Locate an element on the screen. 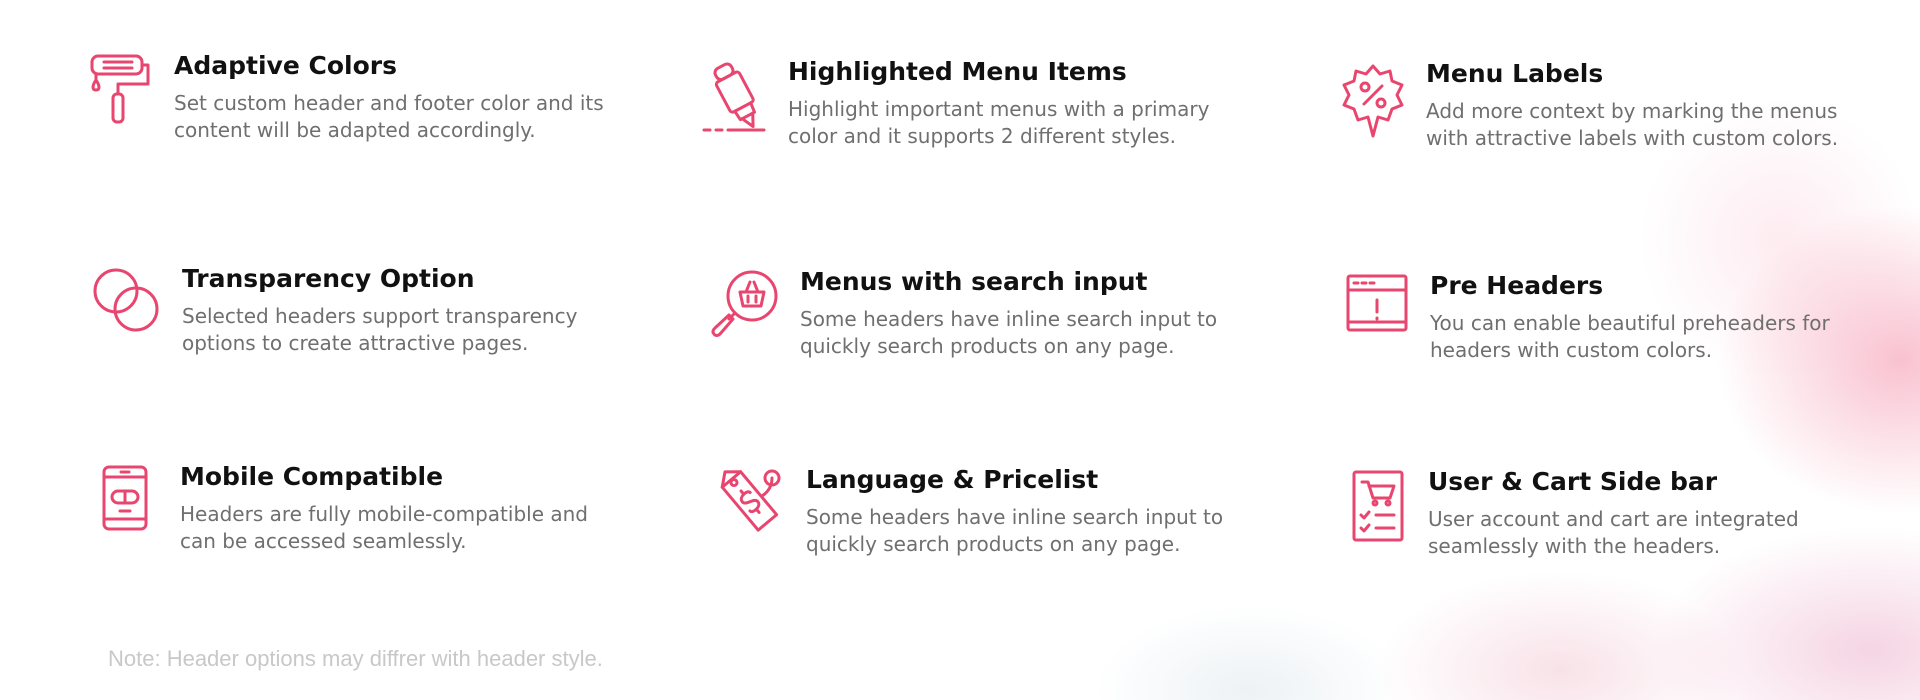 The height and width of the screenshot is (700, 1920). cart-checklist-icon is located at coordinates (1378, 506).